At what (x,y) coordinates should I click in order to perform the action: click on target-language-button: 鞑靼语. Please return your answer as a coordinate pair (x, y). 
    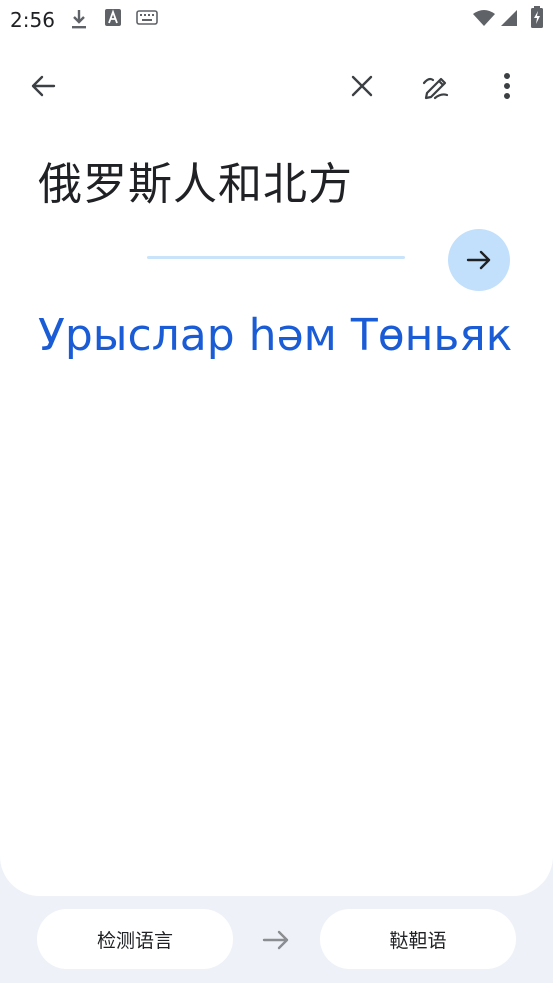
    Looking at the image, I should click on (418, 939).